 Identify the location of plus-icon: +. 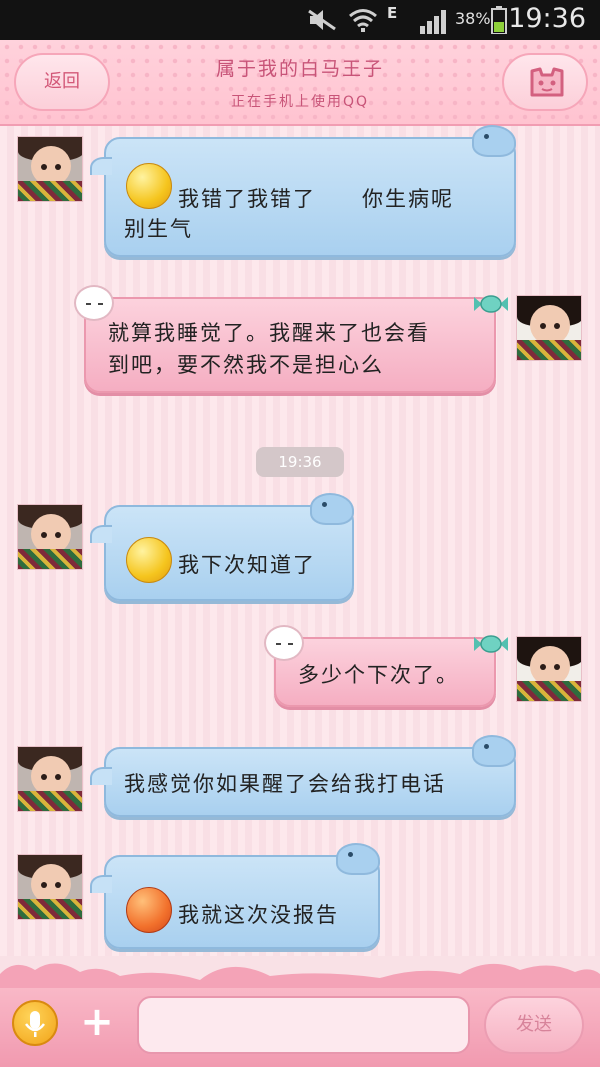
(97, 1023).